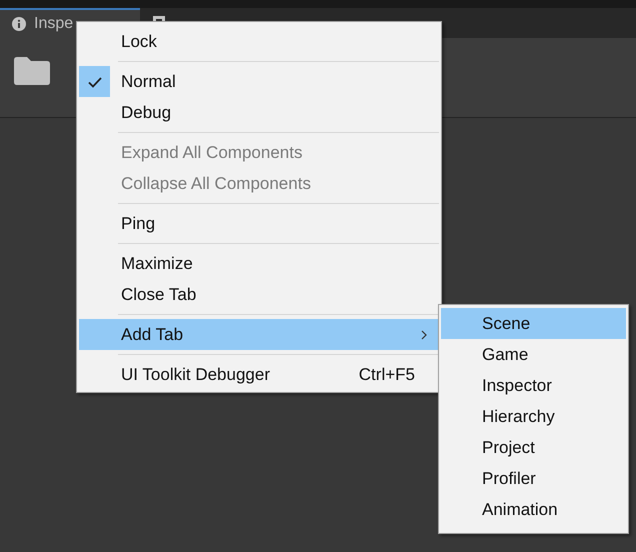  Describe the element at coordinates (259, 334) in the screenshot. I see `menu-item: Add Tab` at that location.